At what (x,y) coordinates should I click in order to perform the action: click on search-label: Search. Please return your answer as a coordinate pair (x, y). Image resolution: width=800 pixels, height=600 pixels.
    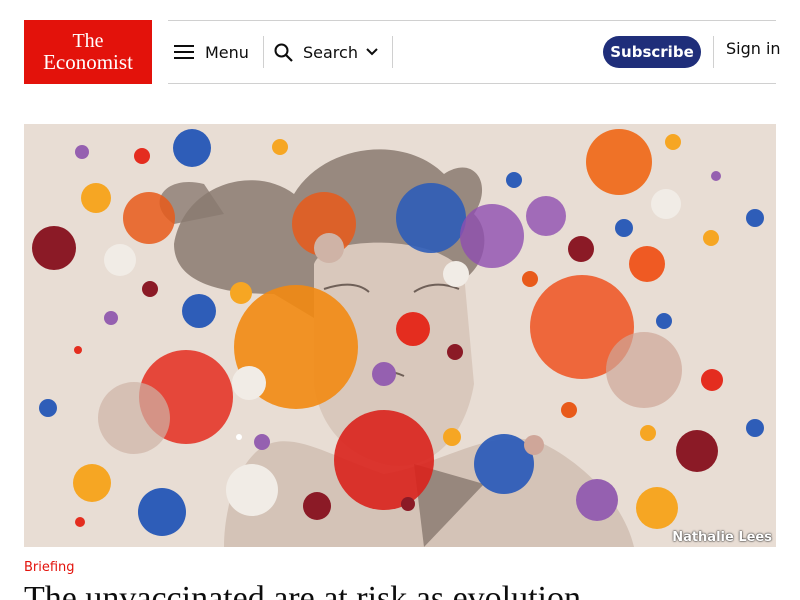
    Looking at the image, I should click on (330, 52).